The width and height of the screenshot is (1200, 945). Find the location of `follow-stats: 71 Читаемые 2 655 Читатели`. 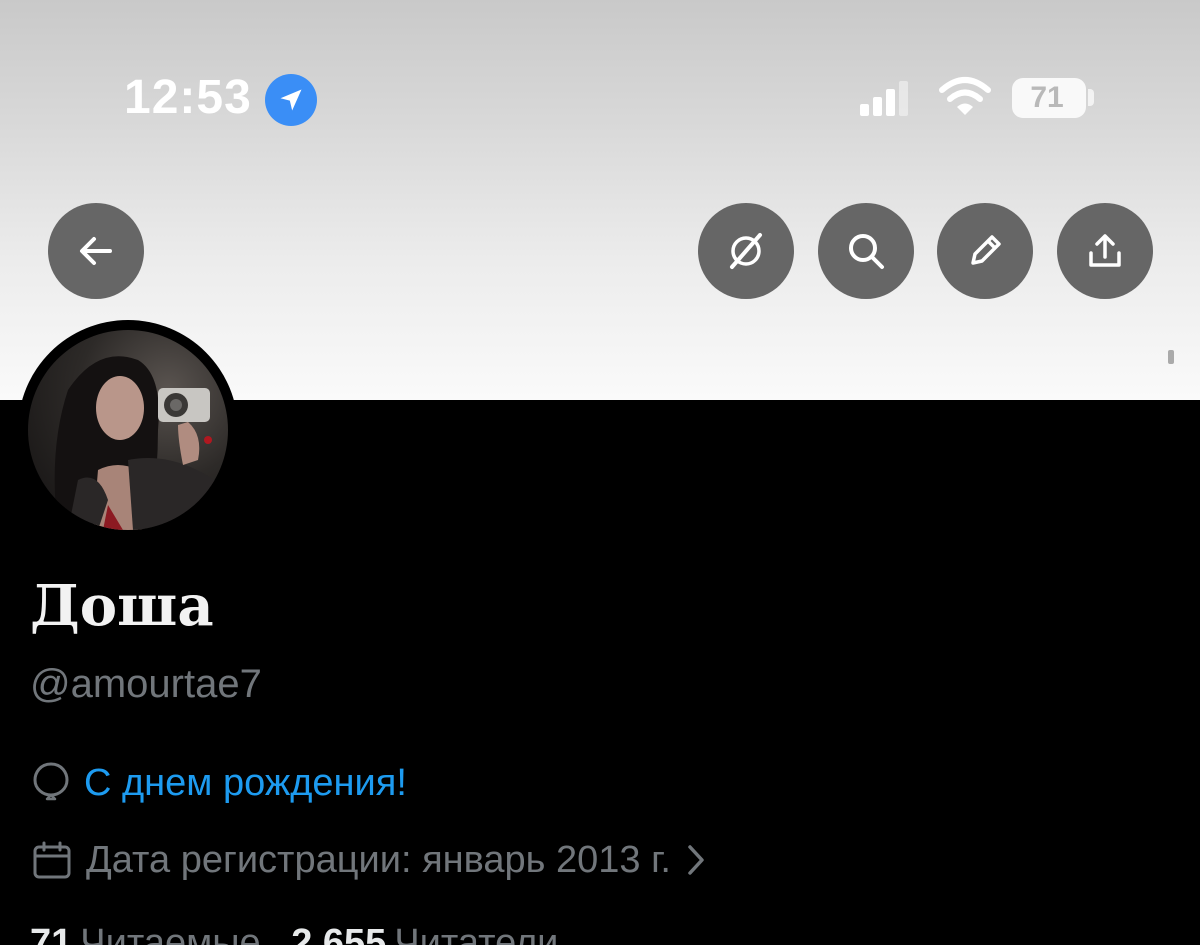

follow-stats: 71 Читаемые 2 655 Читатели is located at coordinates (304, 932).